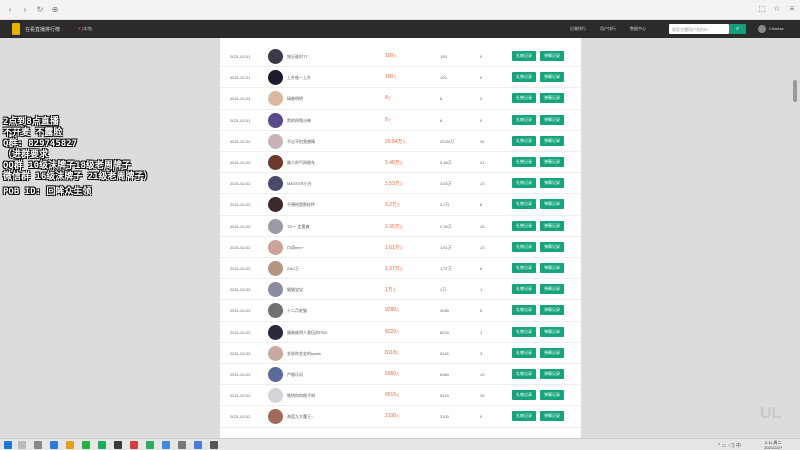 The height and width of the screenshot is (450, 800). Describe the element at coordinates (301, 163) in the screenshot. I see `streamer-name: 路人的气网格车` at that location.